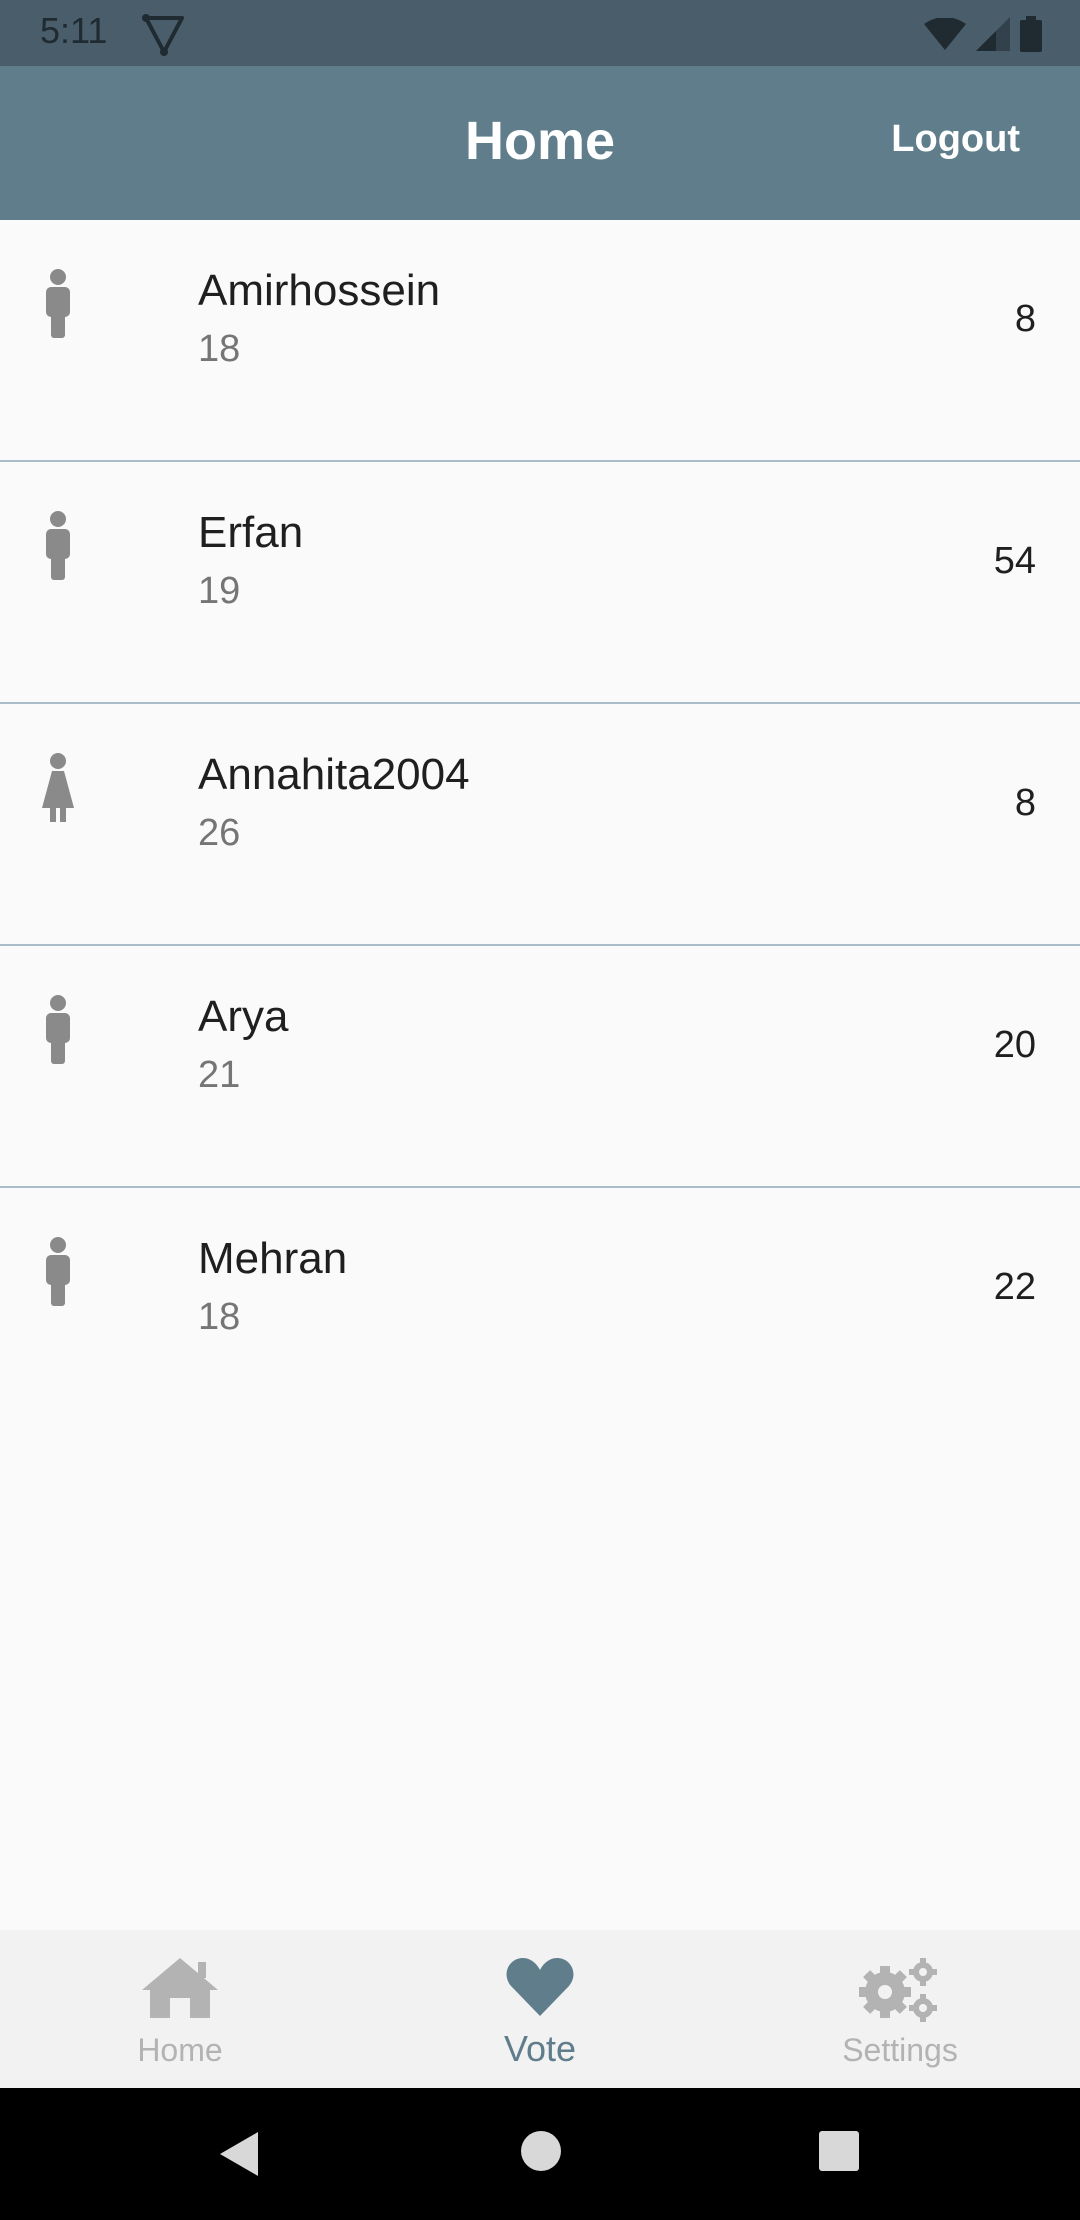 Image resolution: width=1080 pixels, height=2220 pixels. I want to click on list-item: Amirhossein 18 8, so click(540, 341).